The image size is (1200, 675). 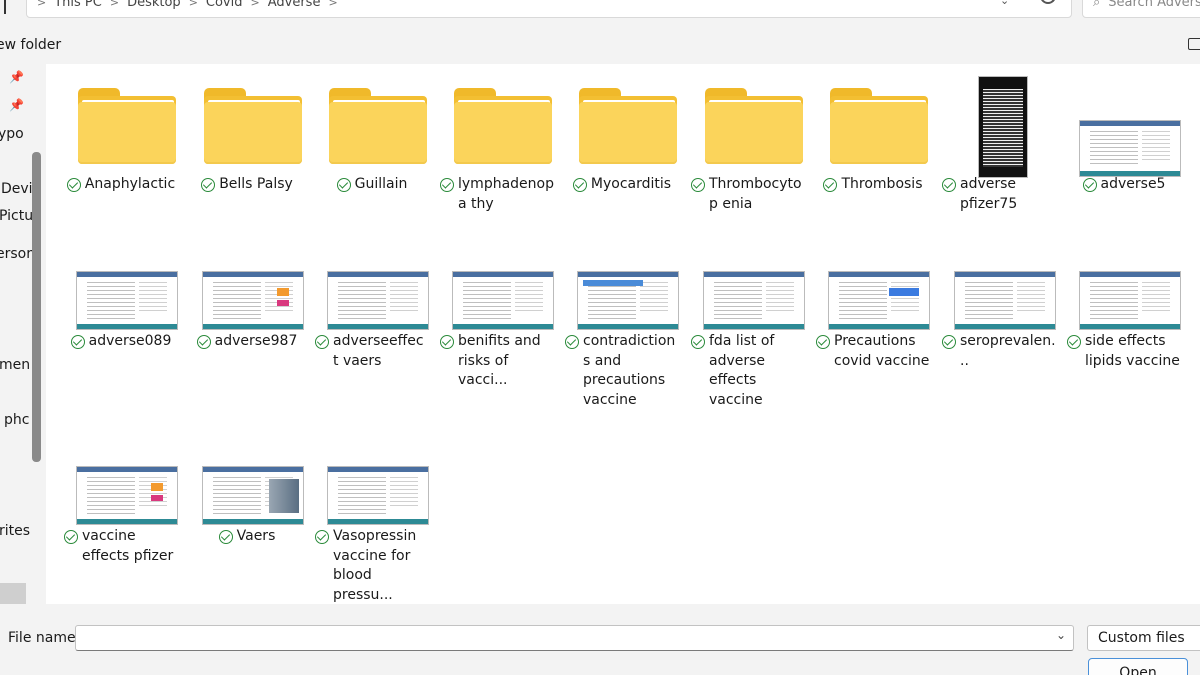 I want to click on item-name: Anaphylactic, so click(x=130, y=184).